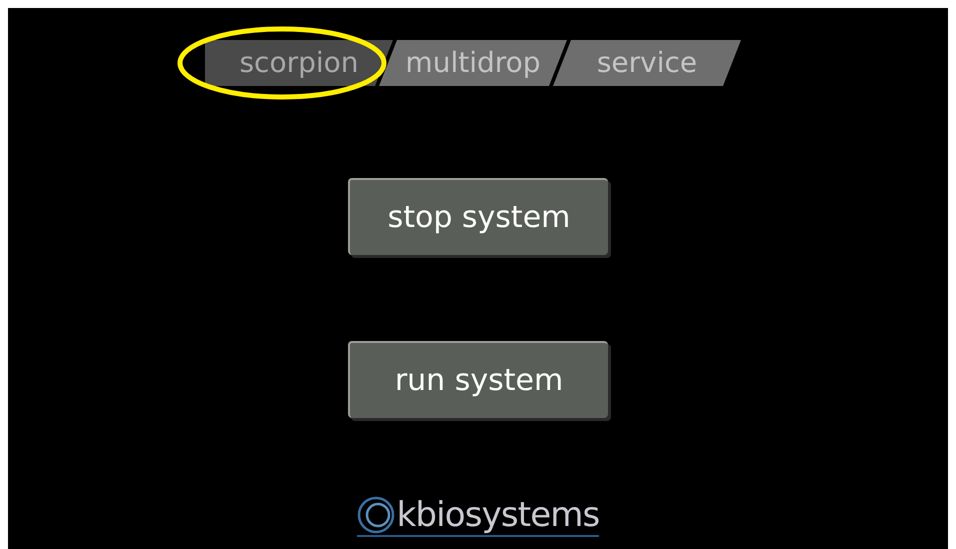  I want to click on system-button: run system, so click(478, 379).